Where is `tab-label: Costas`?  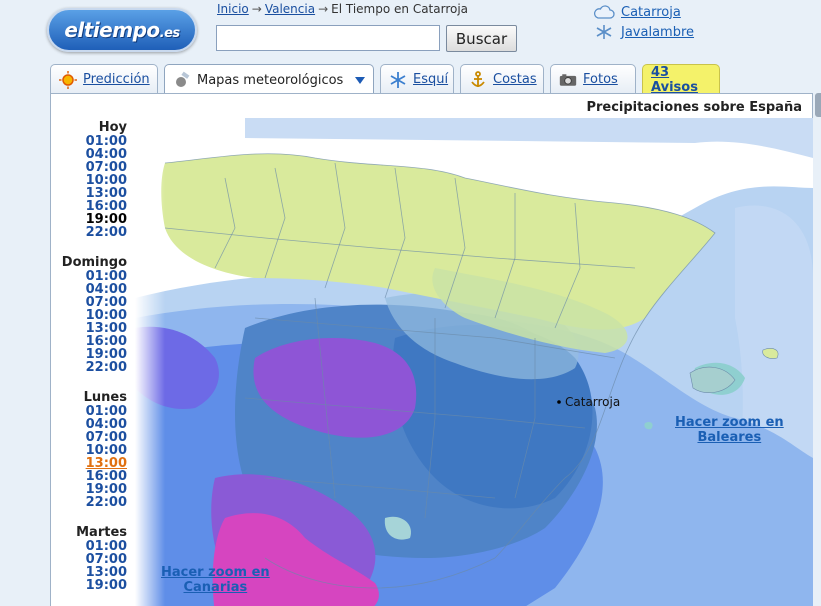 tab-label: Costas is located at coordinates (515, 79).